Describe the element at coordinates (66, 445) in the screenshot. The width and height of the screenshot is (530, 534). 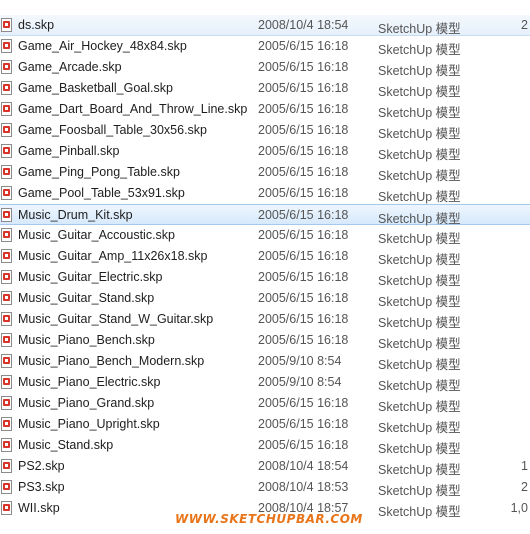
I see `file-name: Music_Stand.skp` at that location.